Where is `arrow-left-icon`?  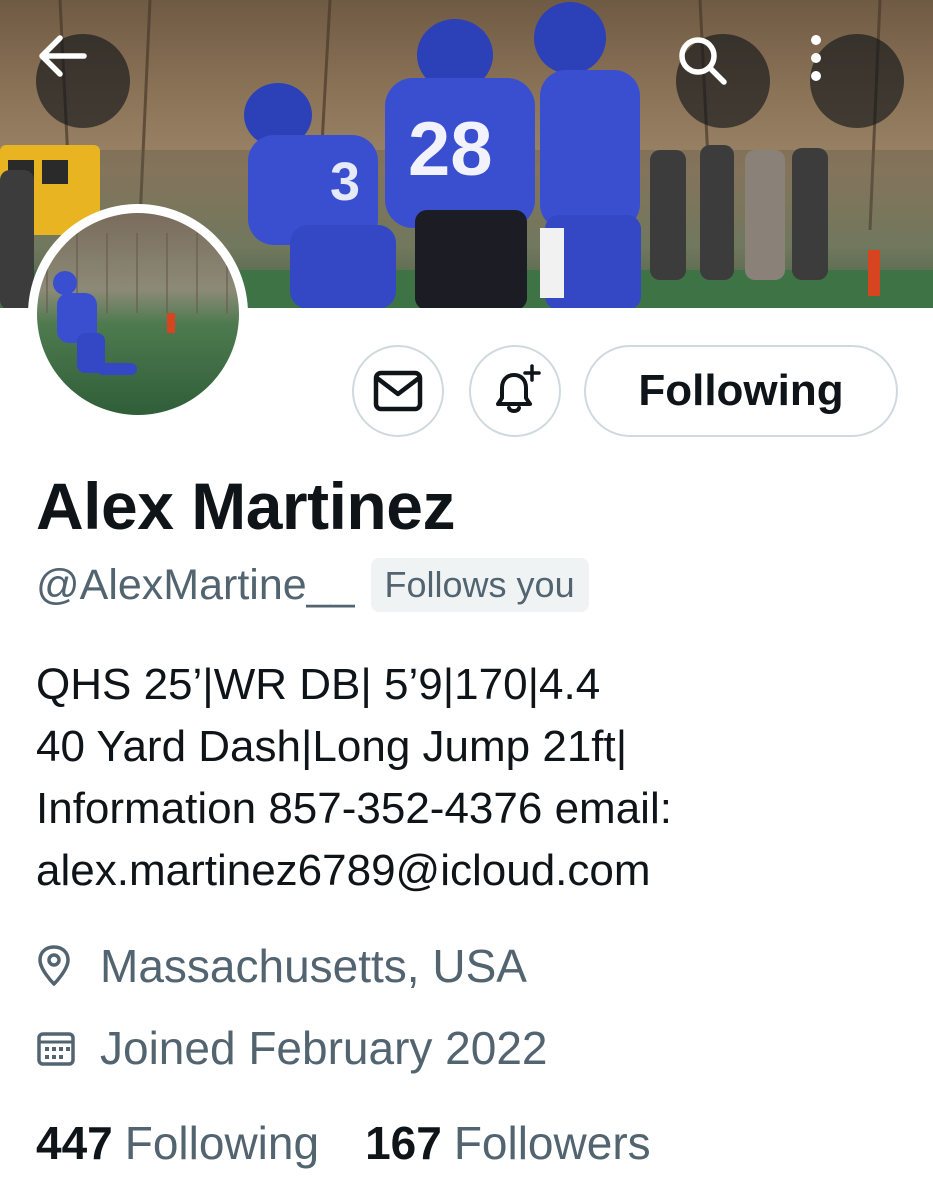
arrow-left-icon is located at coordinates (63, 56).